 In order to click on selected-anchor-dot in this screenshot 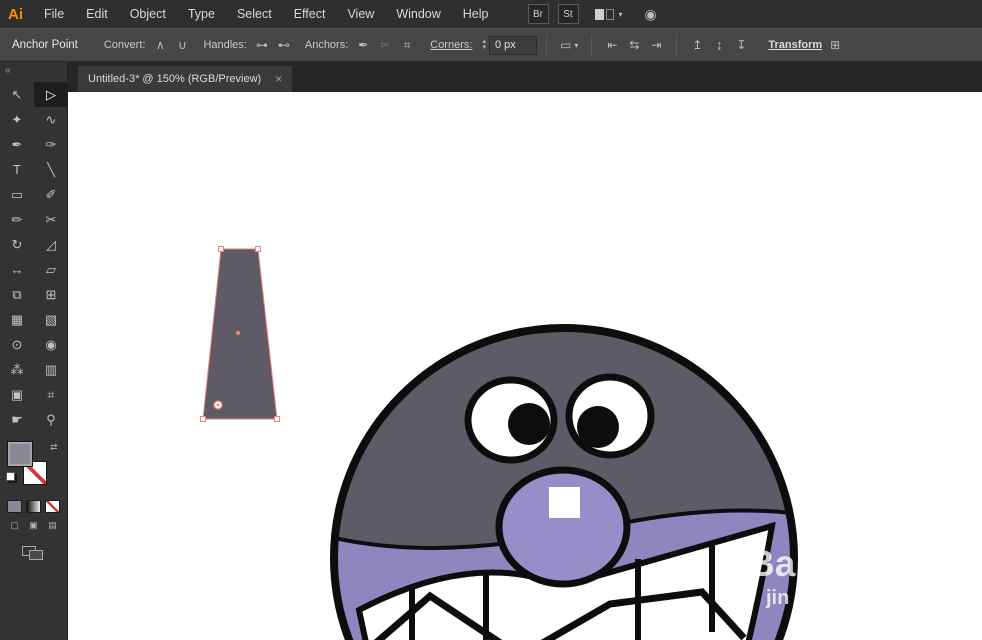, I will do `click(218, 405)`.